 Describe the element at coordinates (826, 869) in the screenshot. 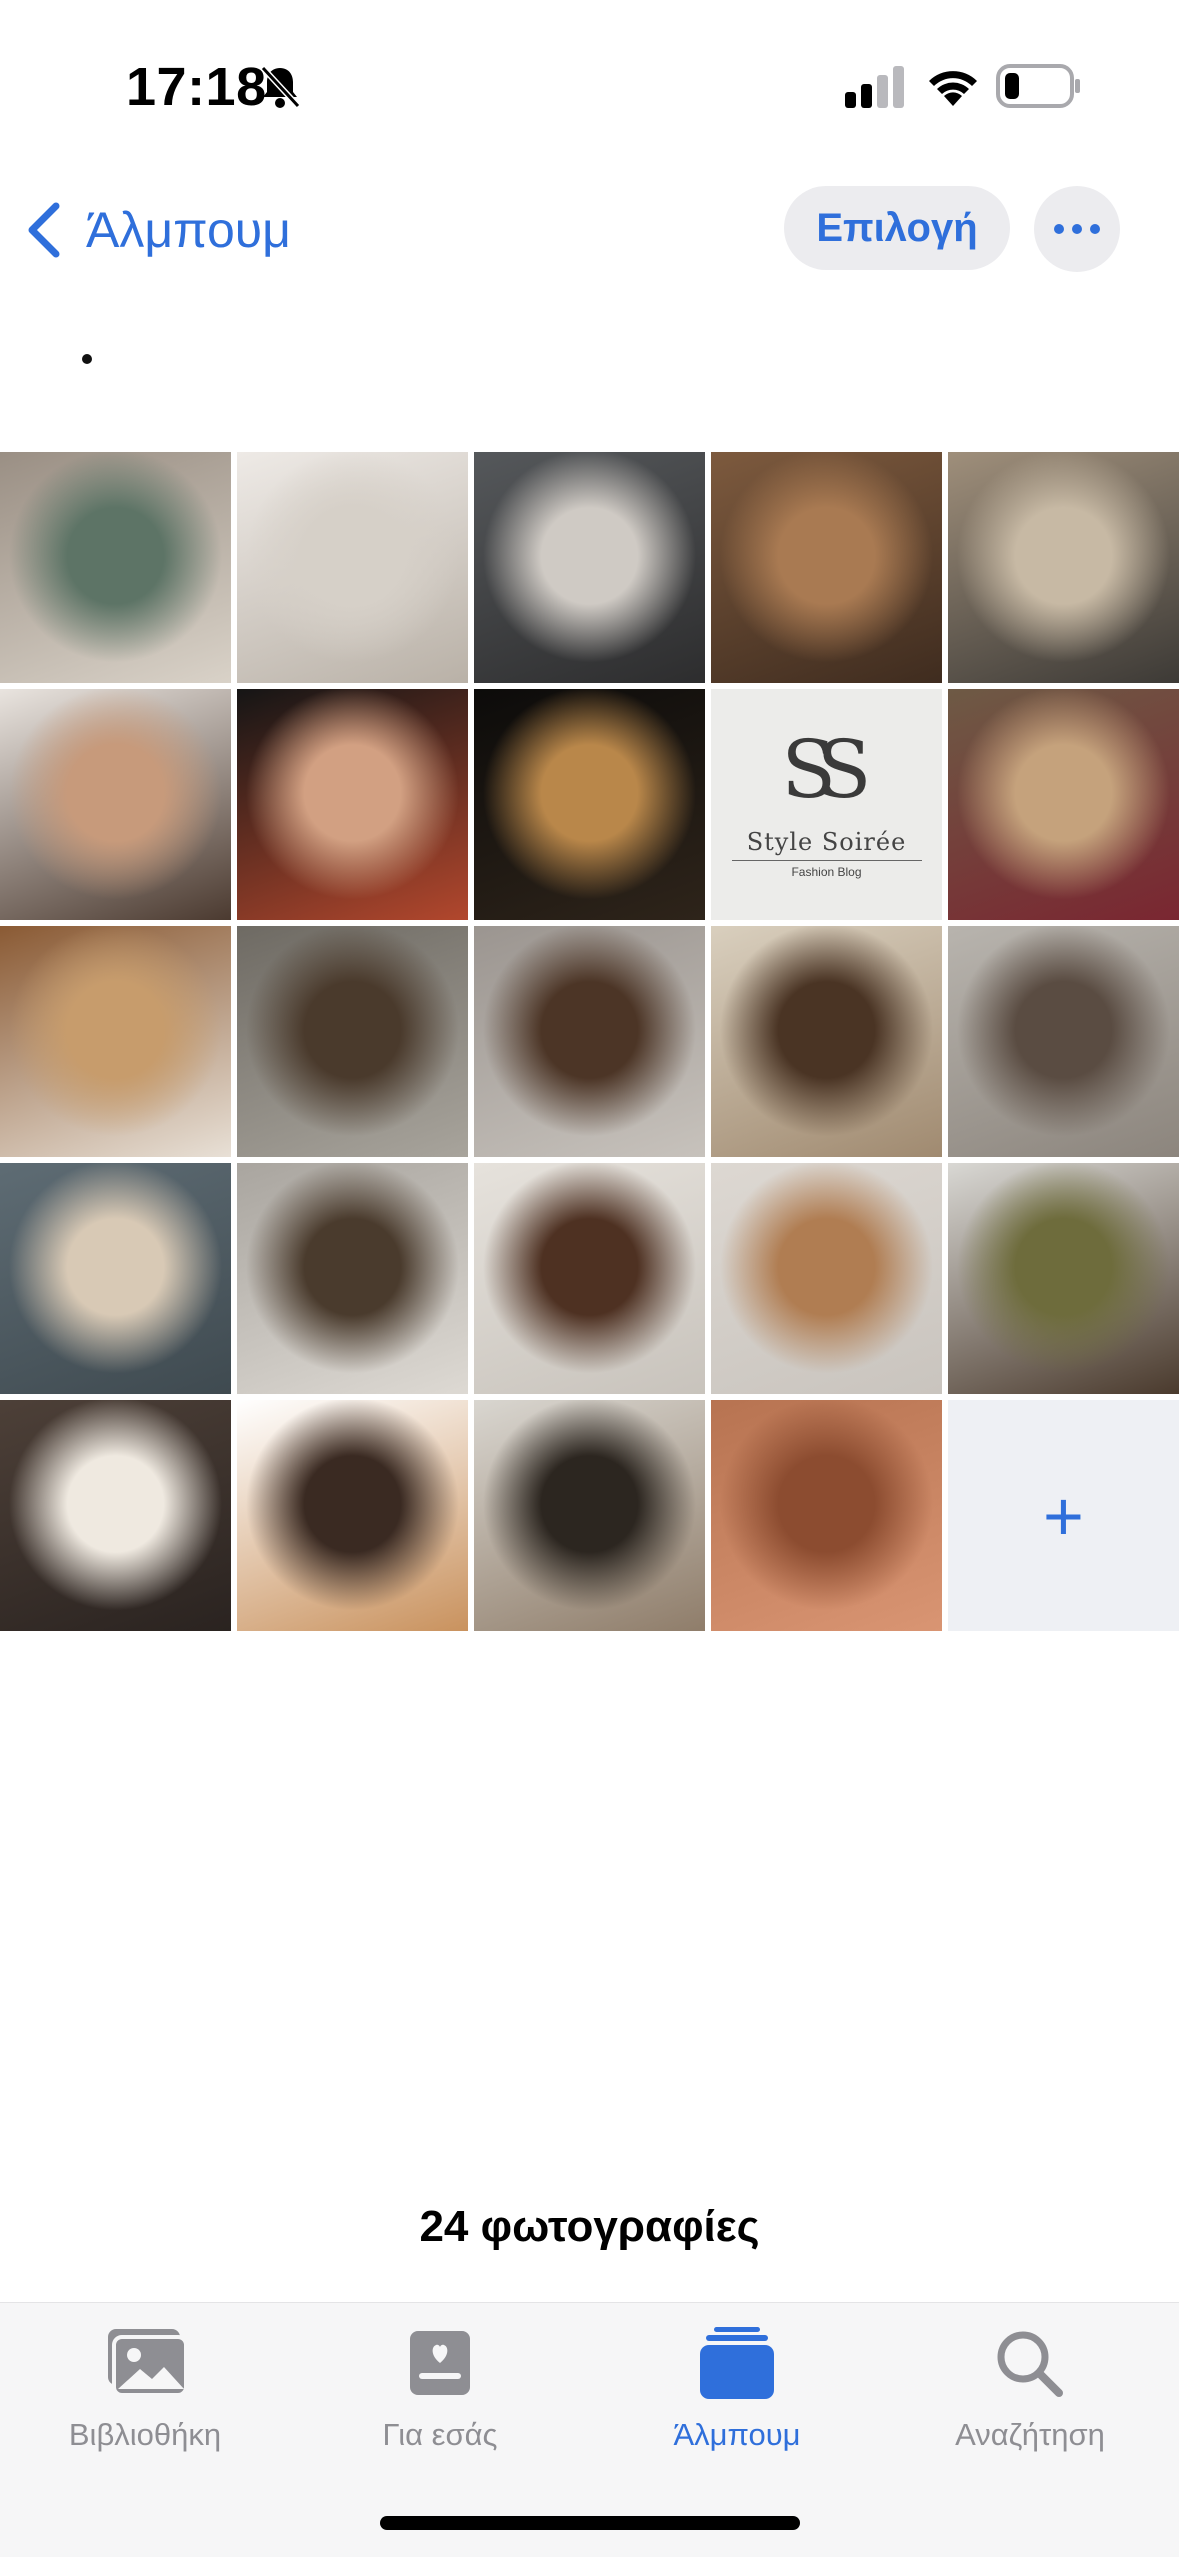

I see `logo-subtitle: Fashion Blog` at that location.